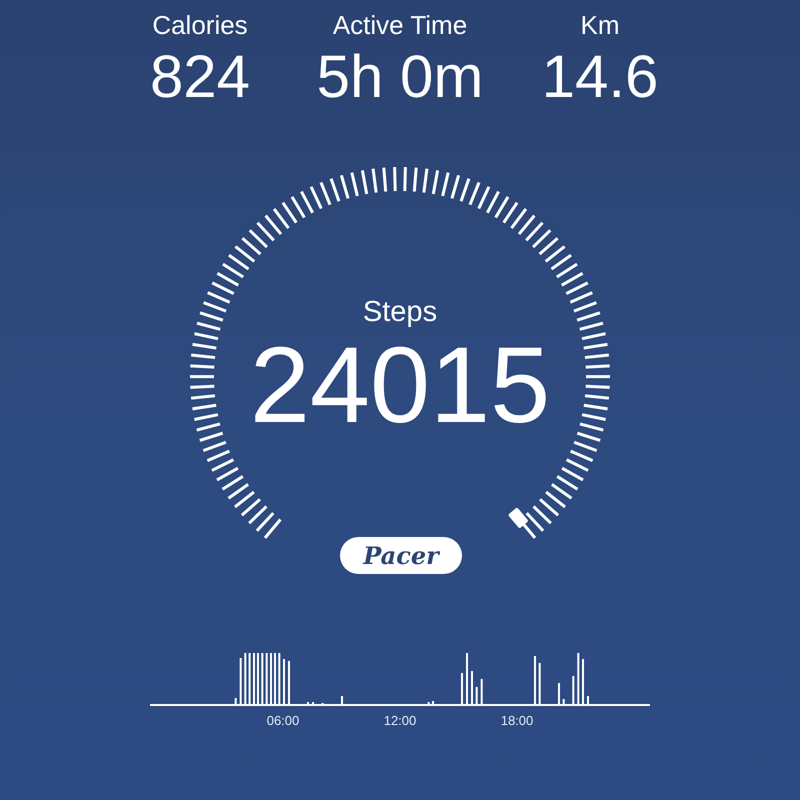  What do you see at coordinates (400, 25) in the screenshot?
I see `stat-label: Active Time` at bounding box center [400, 25].